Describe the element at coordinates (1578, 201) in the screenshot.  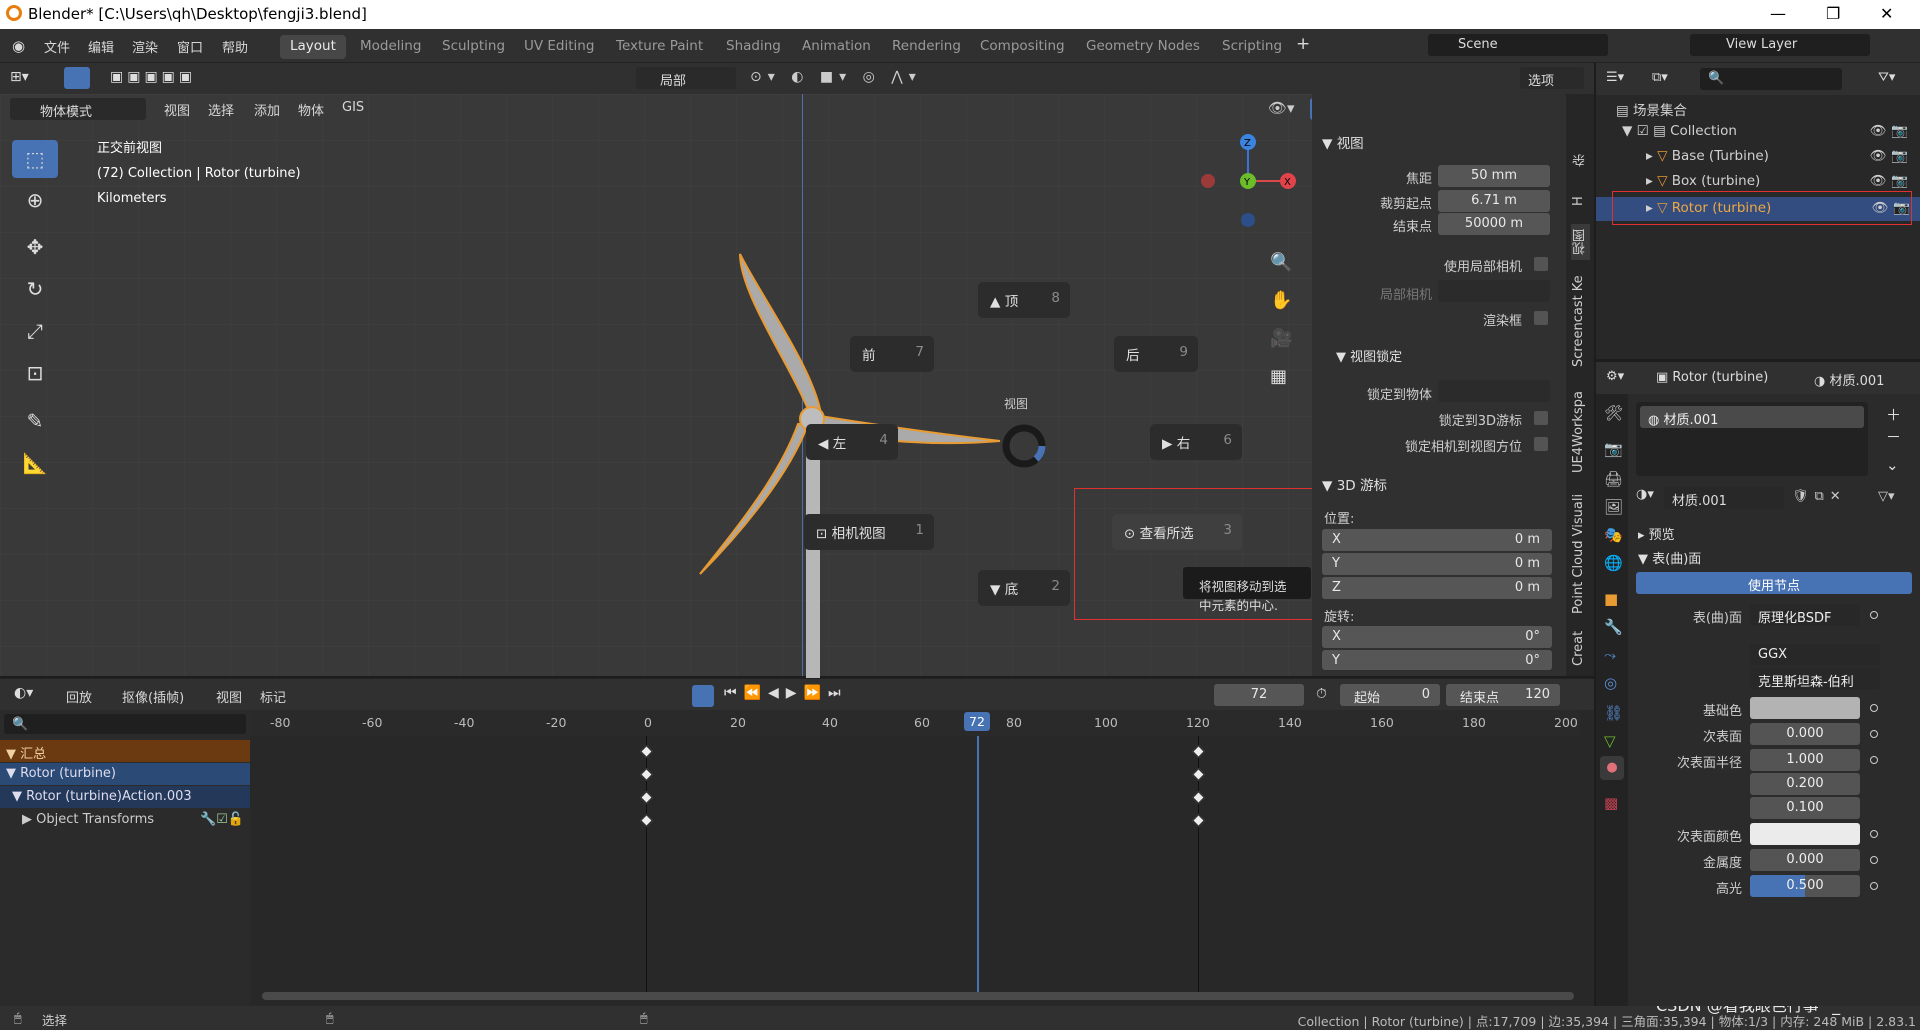
I see `tab-h: H` at that location.